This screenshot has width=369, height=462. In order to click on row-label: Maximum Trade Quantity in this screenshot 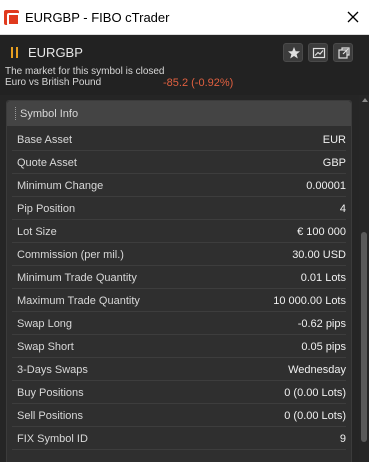, I will do `click(78, 301)`.